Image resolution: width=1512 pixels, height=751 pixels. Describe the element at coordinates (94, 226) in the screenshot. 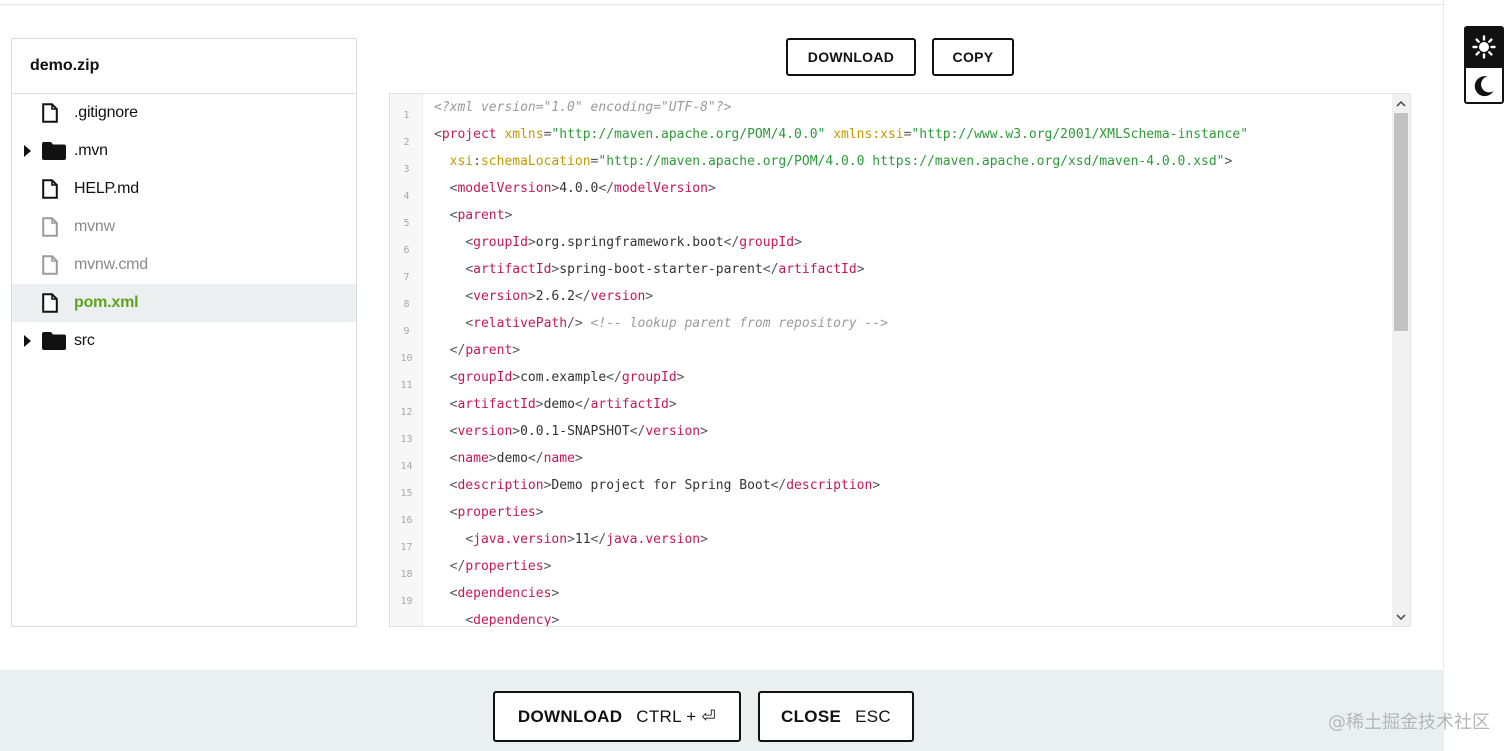

I see `tree-item-label: mvnw` at that location.